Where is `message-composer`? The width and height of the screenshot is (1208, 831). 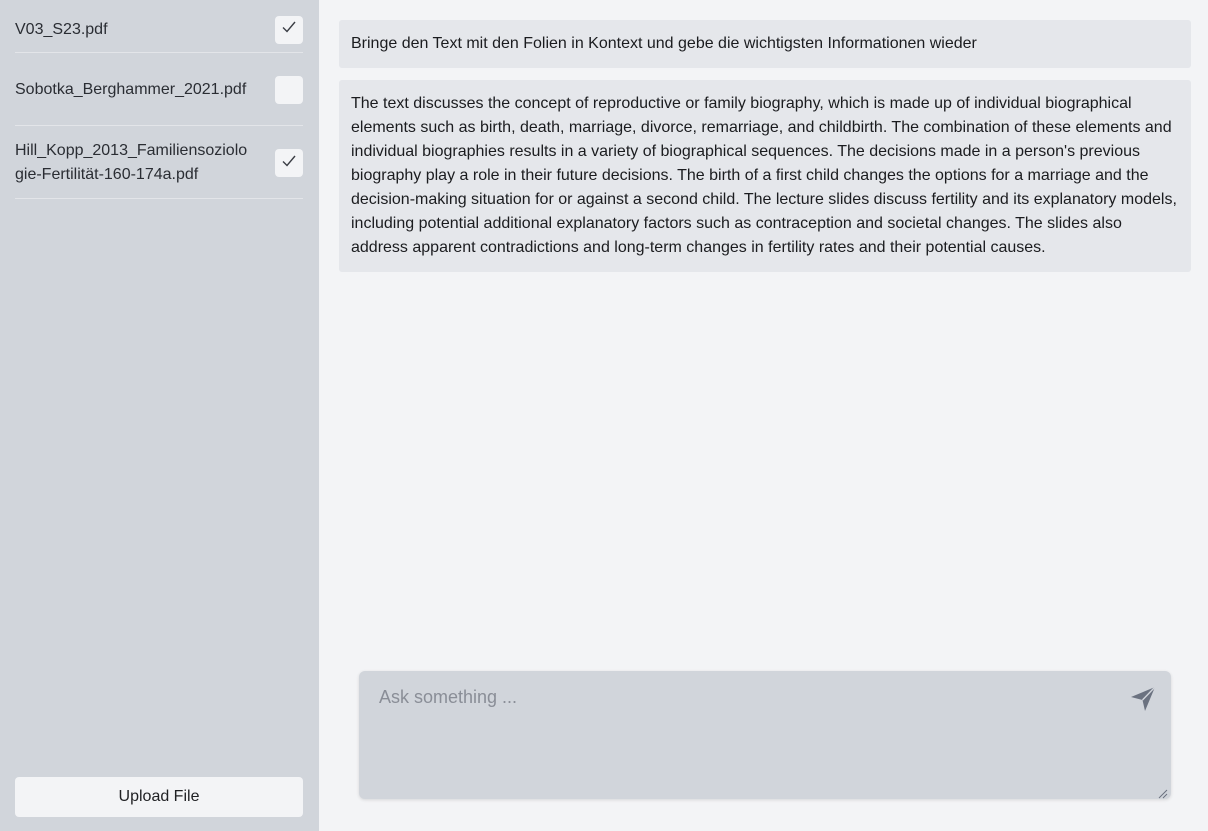 message-composer is located at coordinates (765, 735).